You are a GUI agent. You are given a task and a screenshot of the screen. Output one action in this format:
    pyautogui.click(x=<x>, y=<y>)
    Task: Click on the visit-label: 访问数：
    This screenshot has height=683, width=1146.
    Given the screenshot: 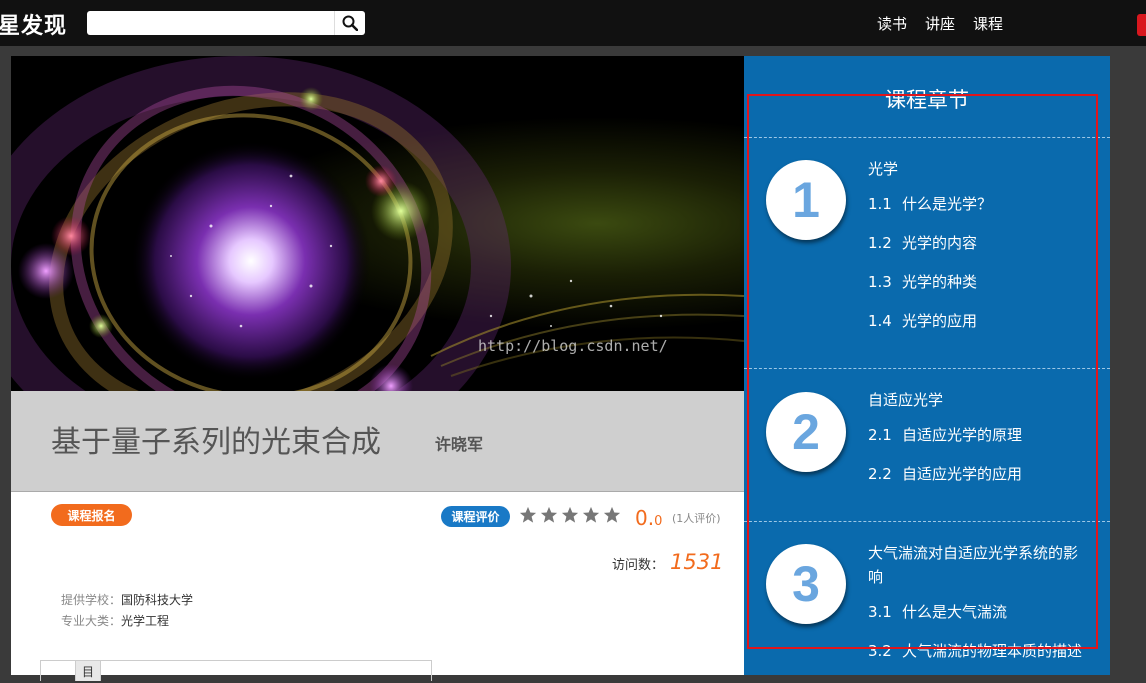 What is the action you would take?
    pyautogui.click(x=638, y=565)
    